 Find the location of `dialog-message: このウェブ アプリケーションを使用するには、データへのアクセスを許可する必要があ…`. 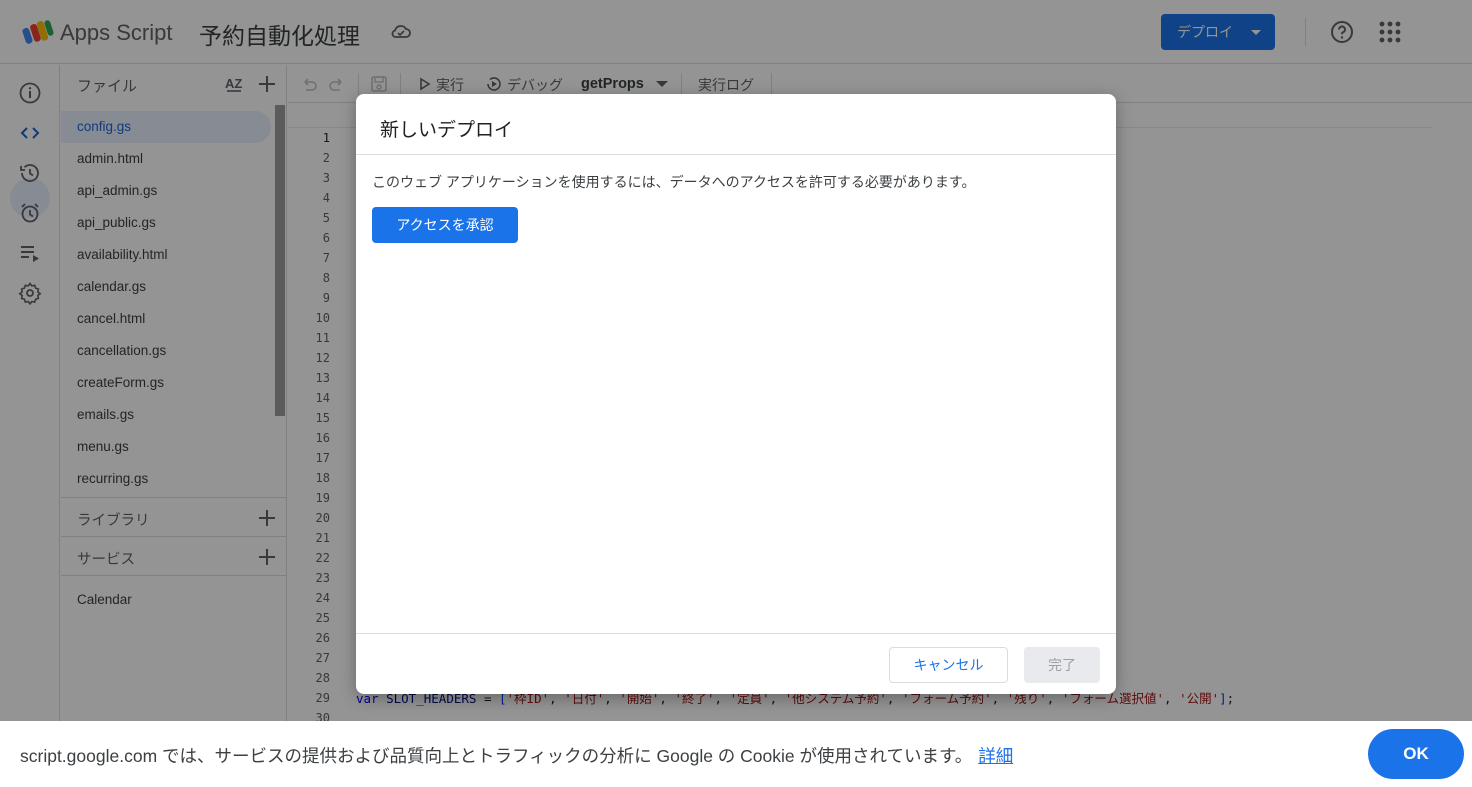

dialog-message: このウェブ アプリケーションを使用するには、データへのアクセスを許可する必要があ… is located at coordinates (674, 182).